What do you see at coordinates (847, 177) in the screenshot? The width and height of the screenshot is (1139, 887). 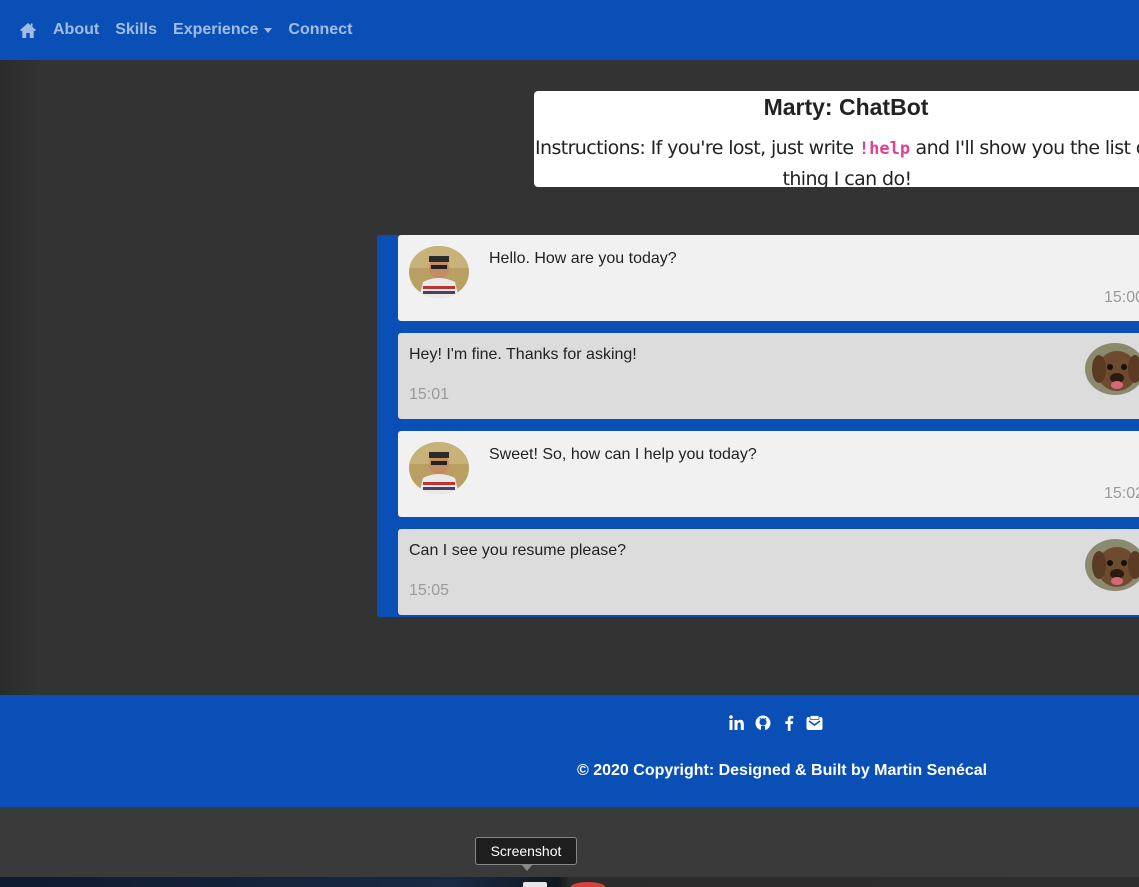 I see `instructions-line2: thing I can do!` at bounding box center [847, 177].